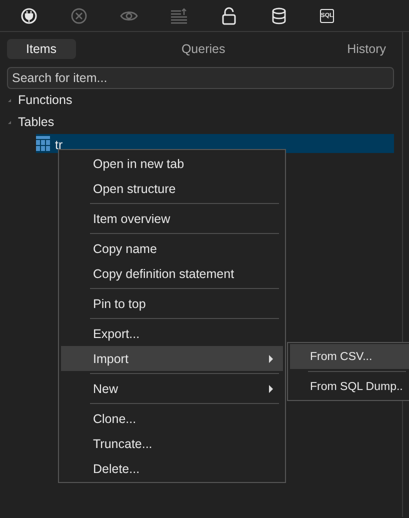 This screenshot has height=518, width=409. I want to click on tab: Queries, so click(203, 48).